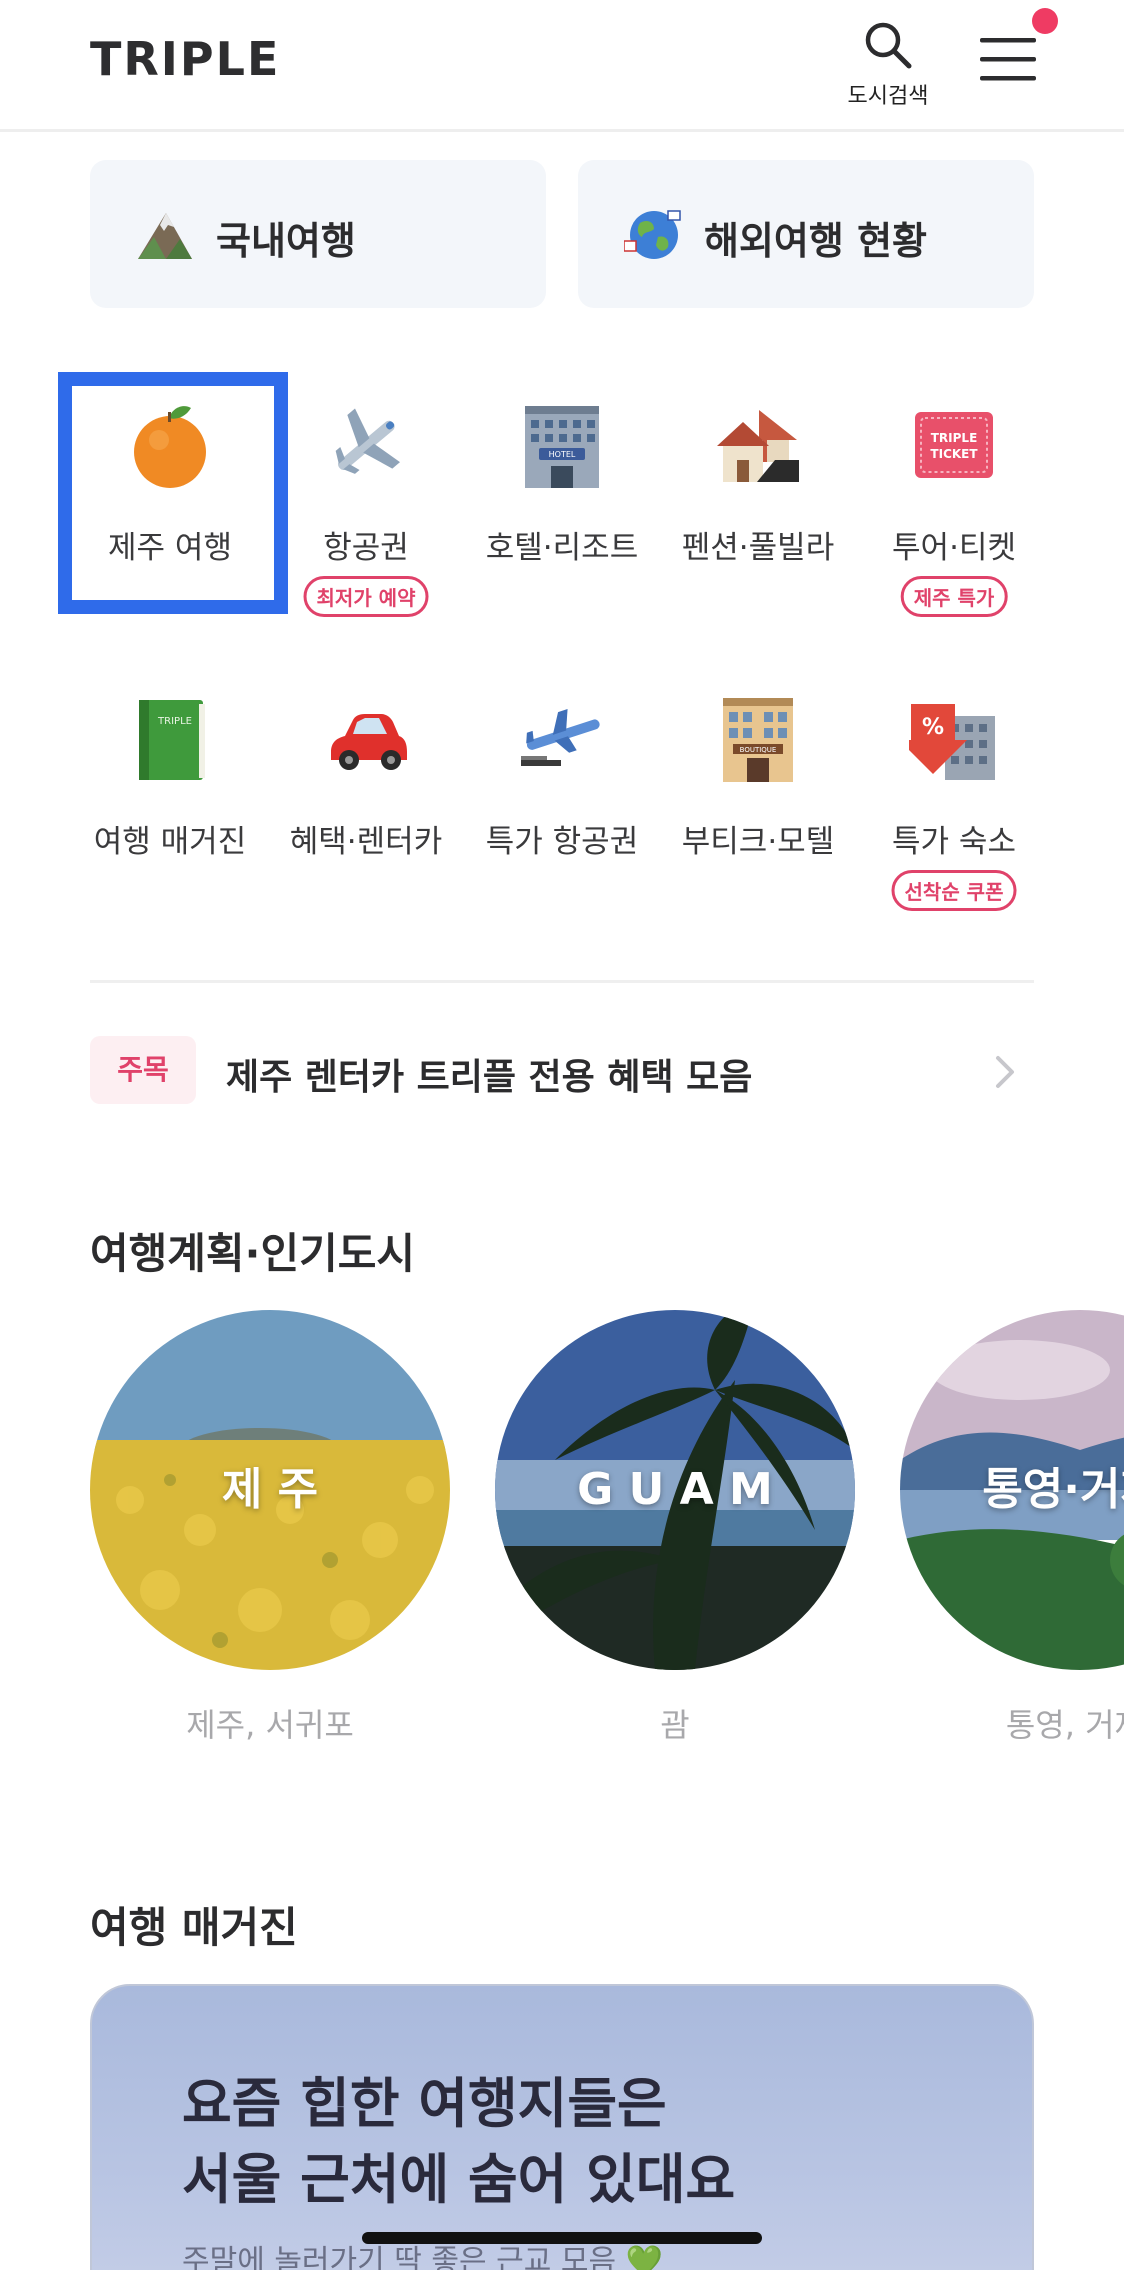 Image resolution: width=1124 pixels, height=2270 pixels. What do you see at coordinates (253, 1253) in the screenshot?
I see `popular-cities-title: 여행계획·인기도시` at bounding box center [253, 1253].